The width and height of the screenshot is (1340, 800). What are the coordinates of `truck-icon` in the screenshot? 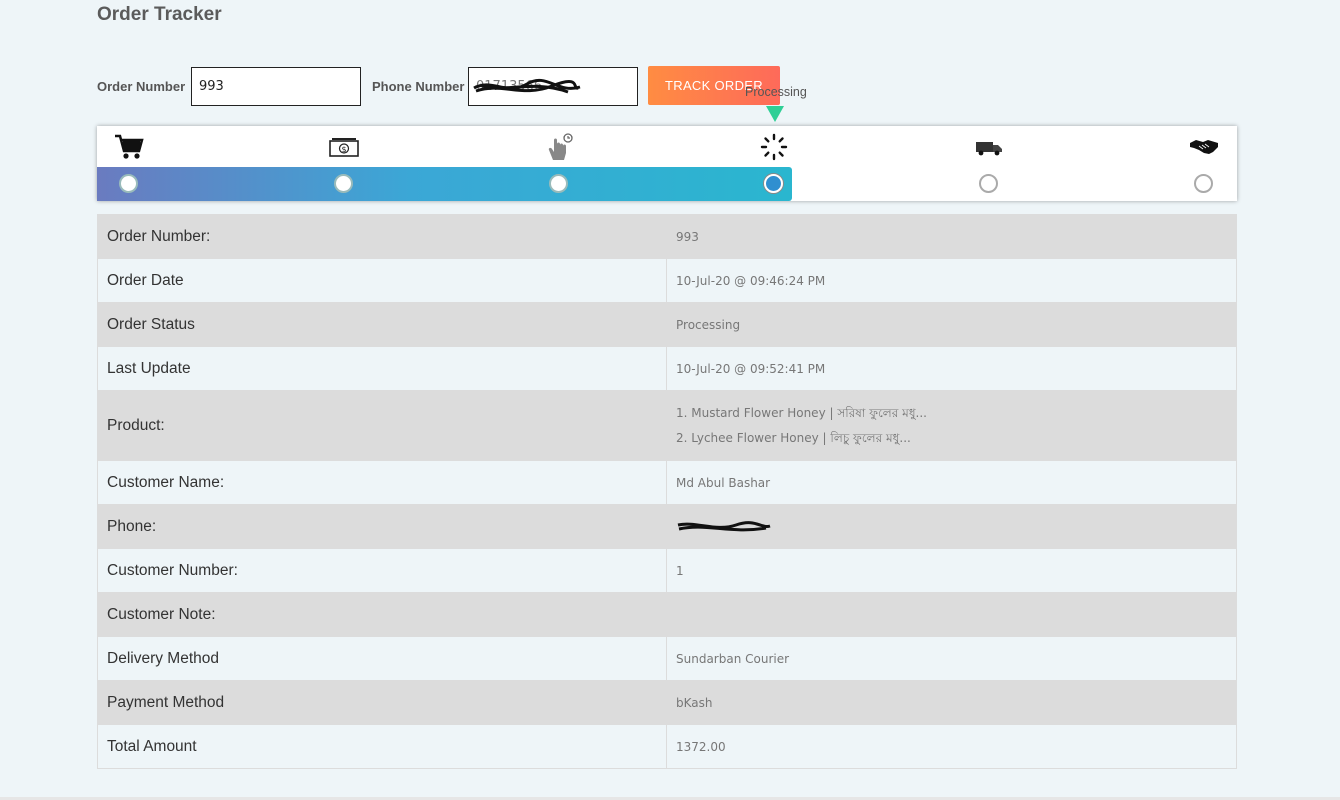 It's located at (989, 147).